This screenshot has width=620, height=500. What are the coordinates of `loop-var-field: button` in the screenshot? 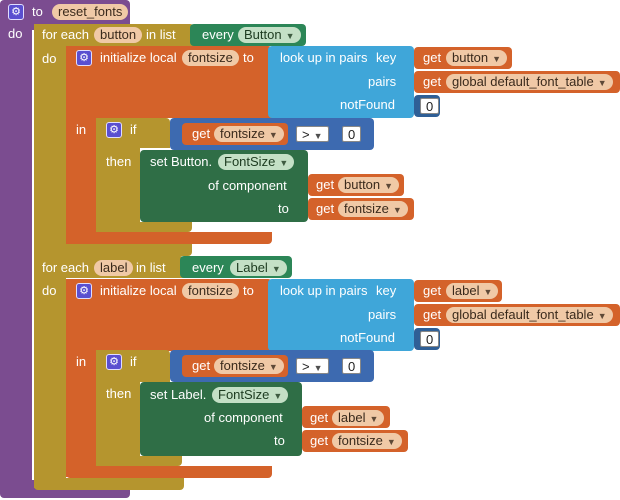 It's located at (118, 35).